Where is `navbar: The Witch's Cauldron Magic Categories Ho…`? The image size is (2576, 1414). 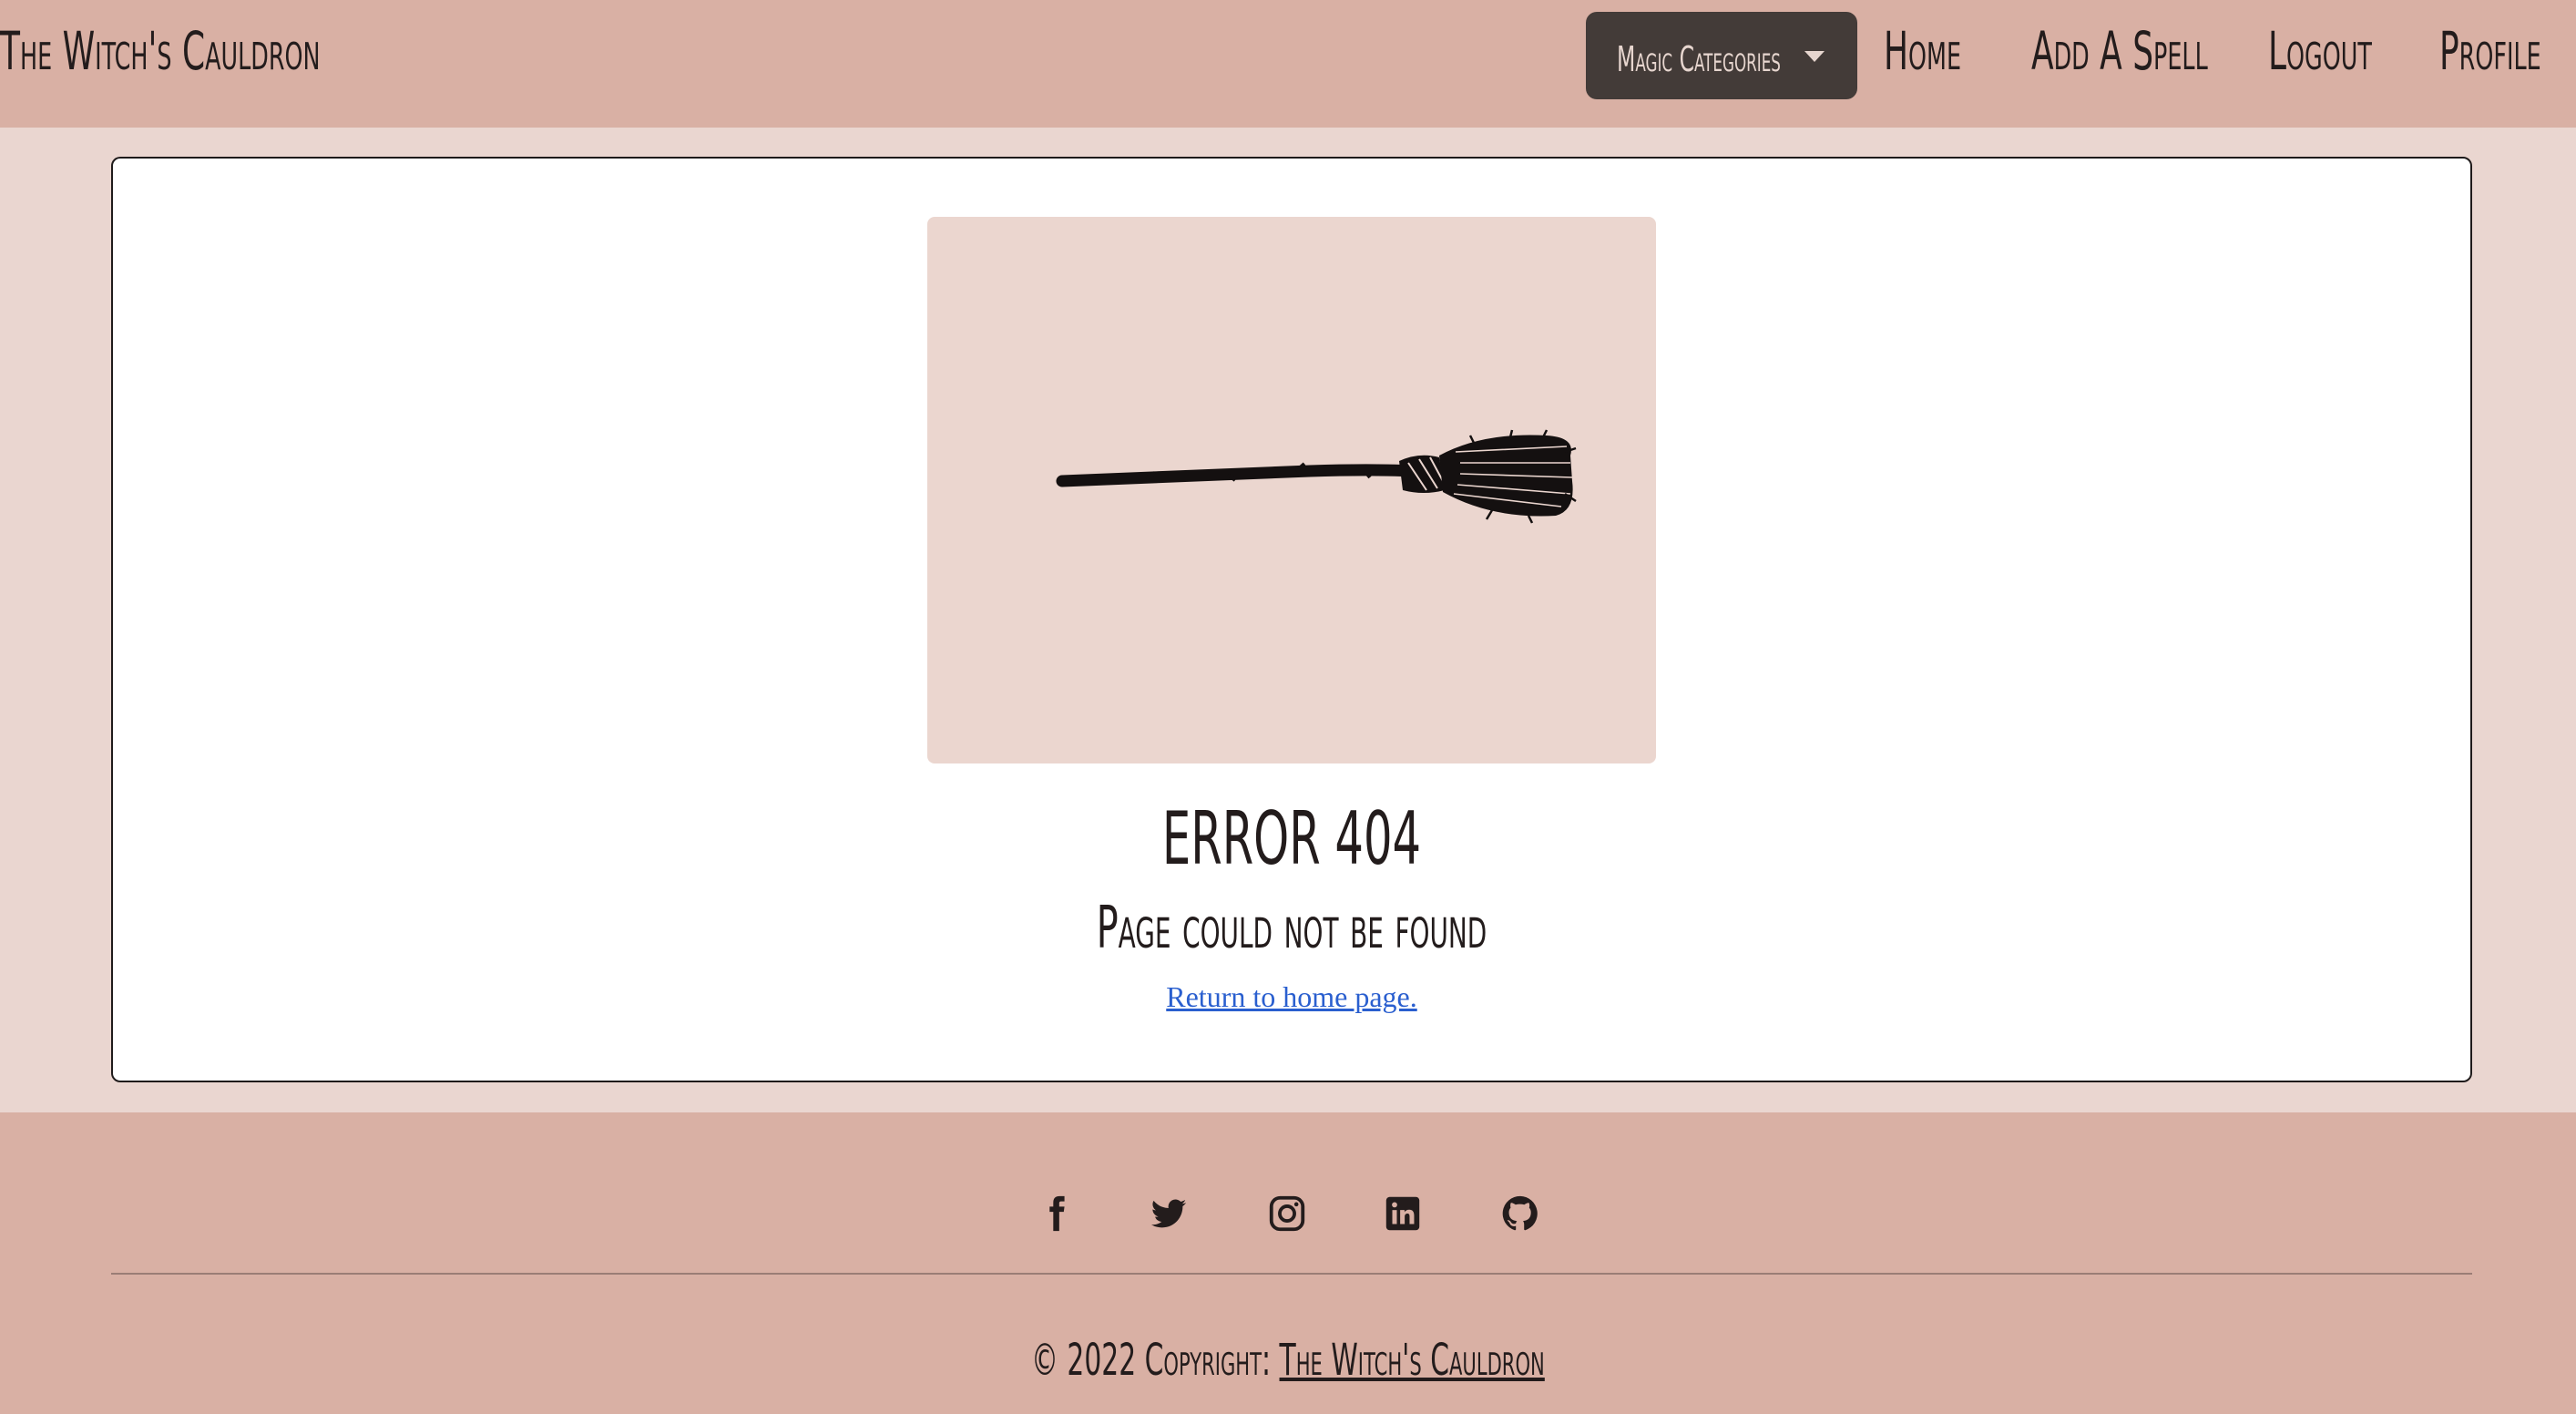
navbar: The Witch's Cauldron Magic Categories Ho… is located at coordinates (1288, 64).